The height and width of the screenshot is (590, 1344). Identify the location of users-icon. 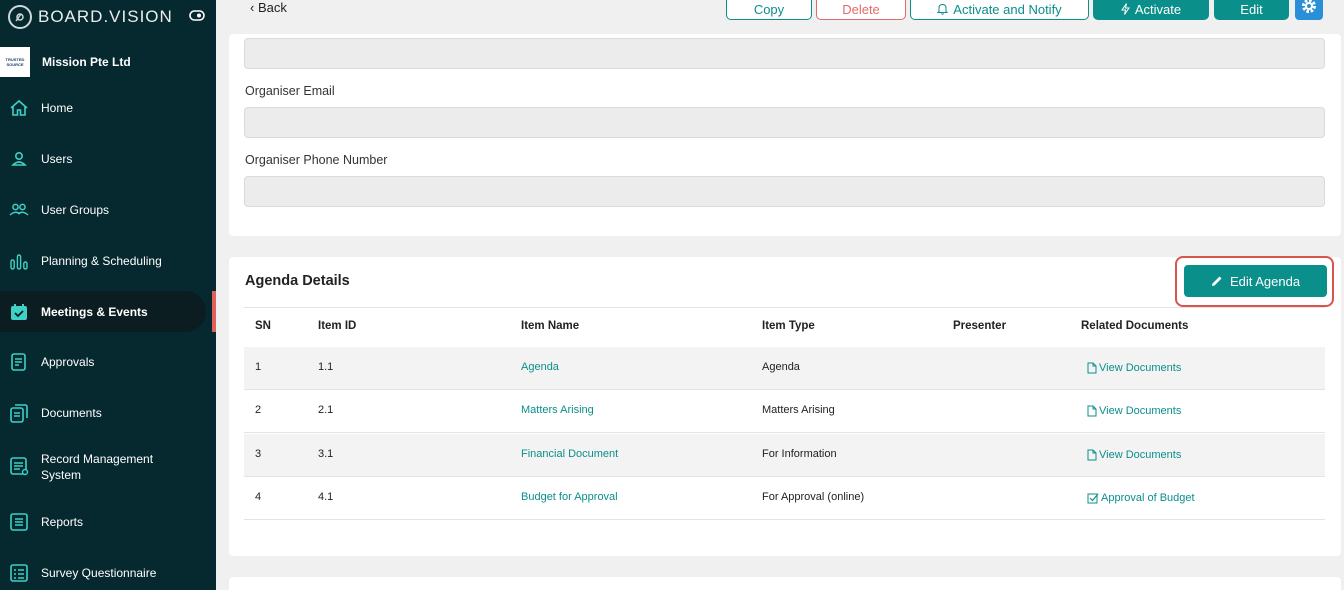
(19, 209).